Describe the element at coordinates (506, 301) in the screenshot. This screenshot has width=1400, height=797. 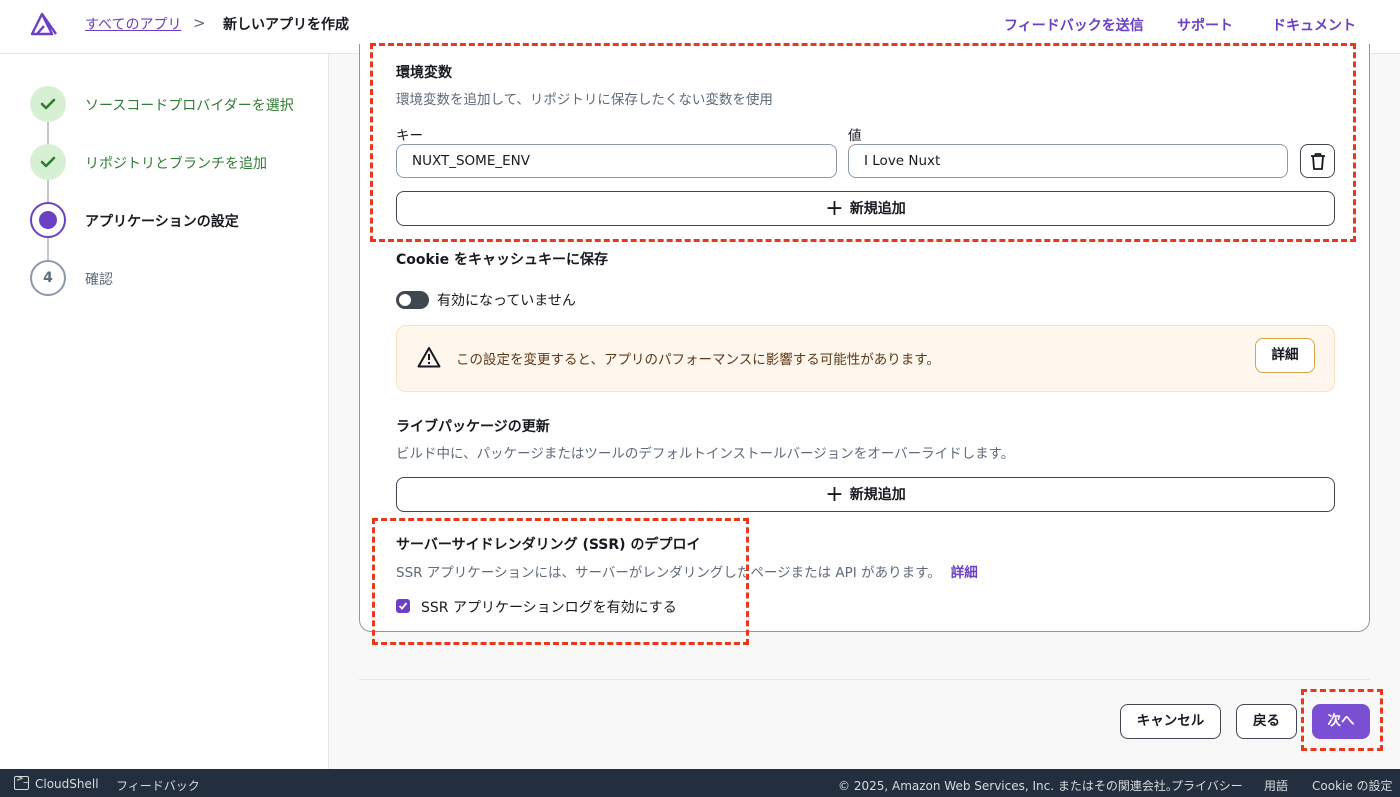
I see `cookie-toggle-label: 有効になっていません` at that location.